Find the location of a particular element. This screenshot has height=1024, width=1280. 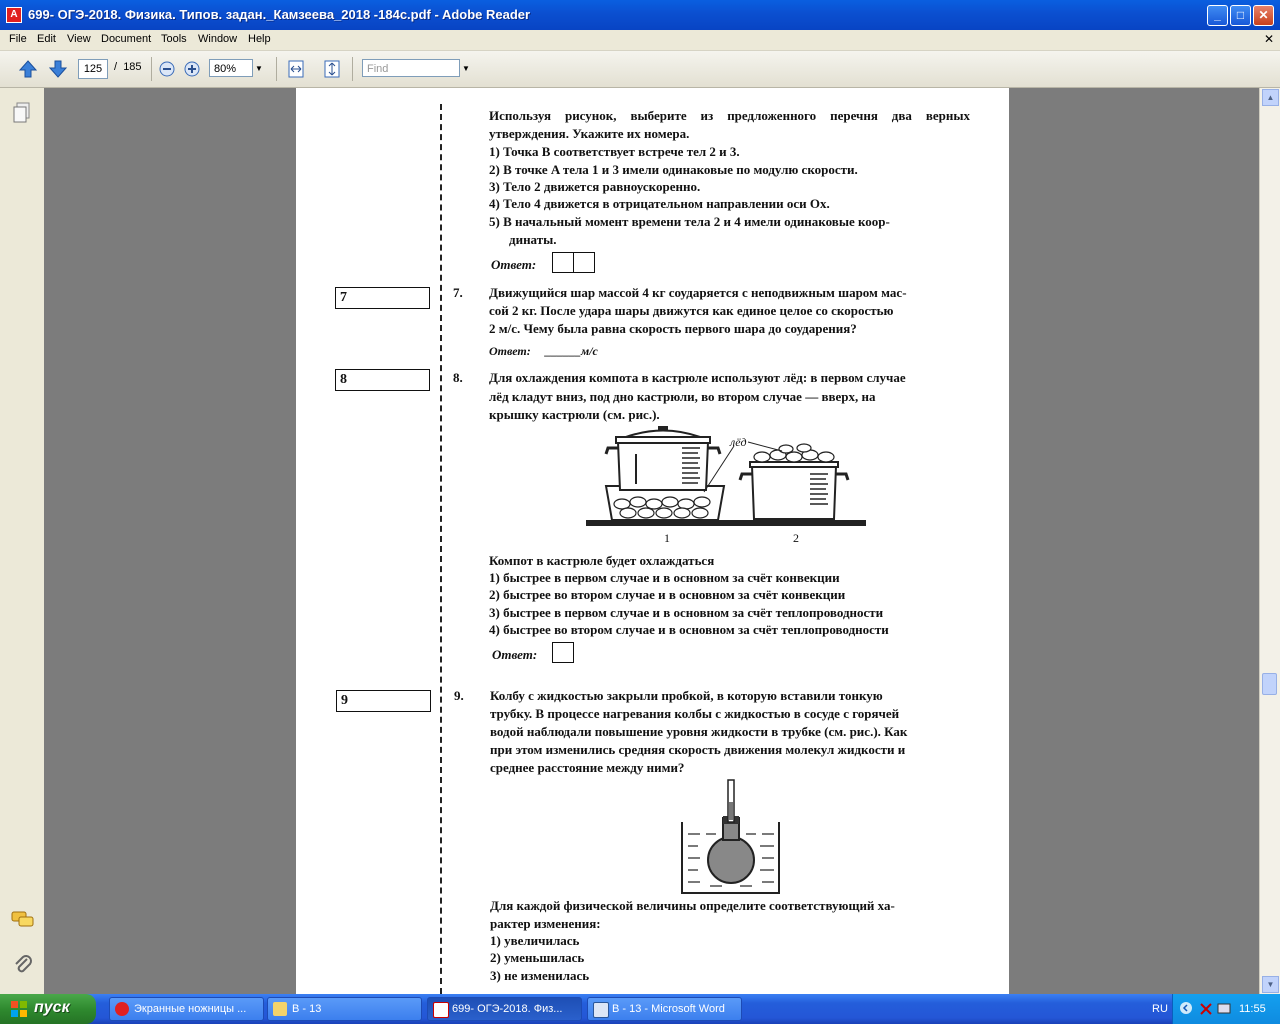

previous-page-icon is located at coordinates (28, 69).